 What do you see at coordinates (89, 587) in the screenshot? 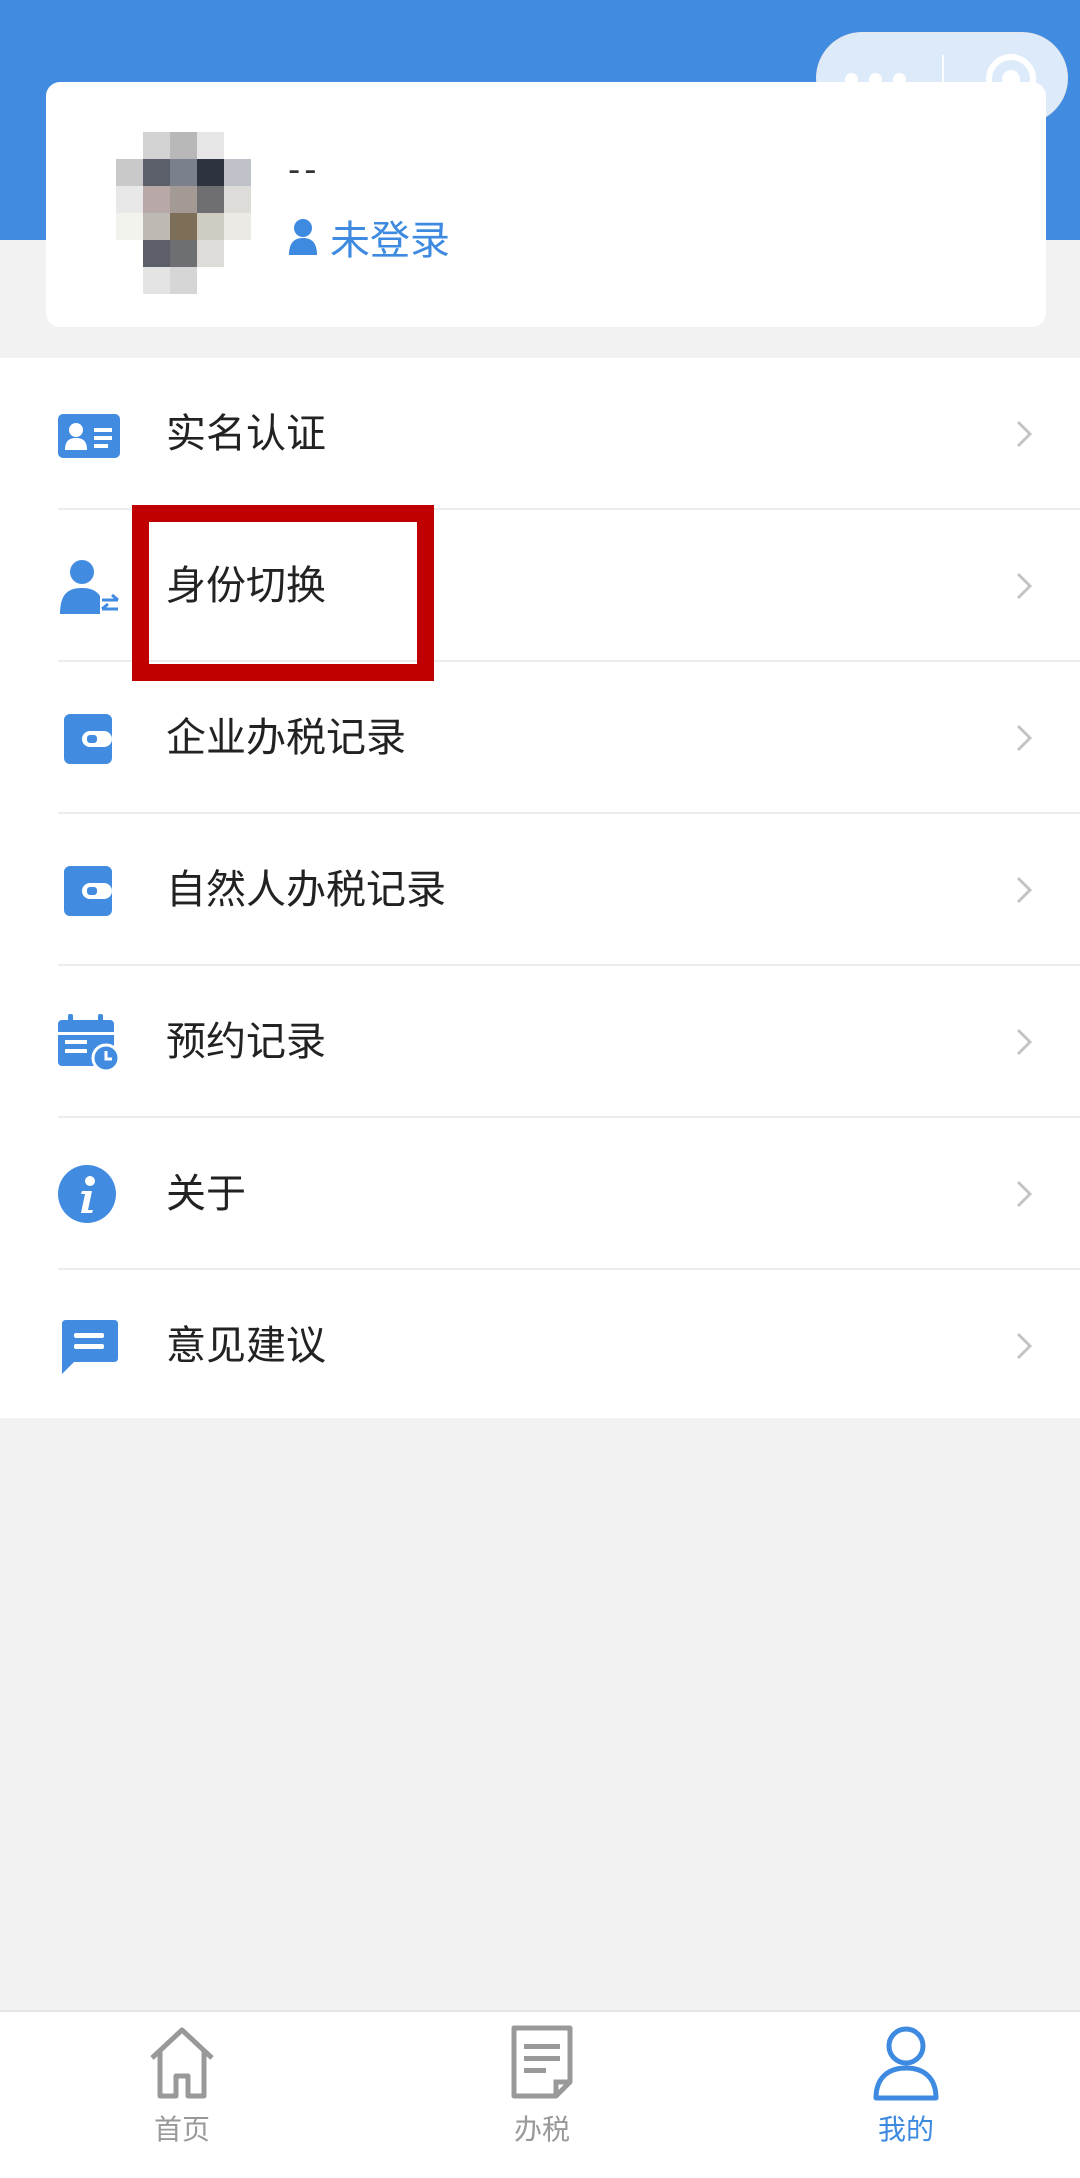
I see `user-switch-icon` at bounding box center [89, 587].